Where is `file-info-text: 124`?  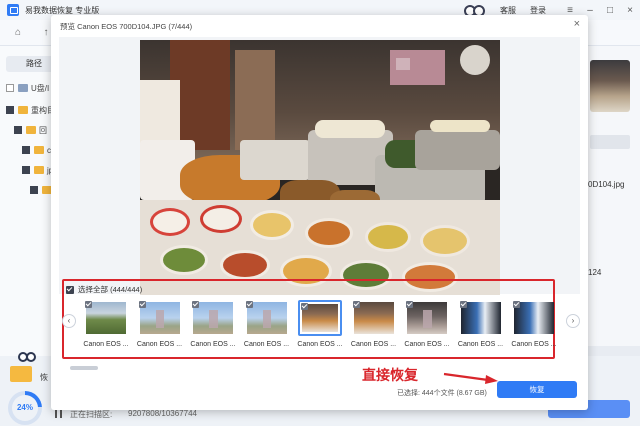
file-info-text: 124 is located at coordinates (595, 272).